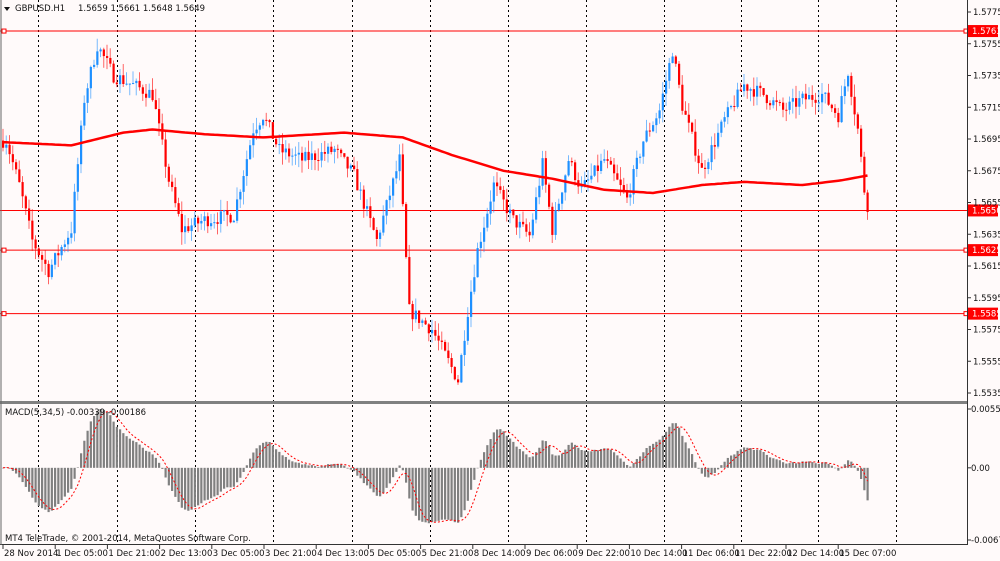 This screenshot has height=561, width=1000. What do you see at coordinates (986, 140) in the screenshot?
I see `price-tick-label: 1.5695` at bounding box center [986, 140].